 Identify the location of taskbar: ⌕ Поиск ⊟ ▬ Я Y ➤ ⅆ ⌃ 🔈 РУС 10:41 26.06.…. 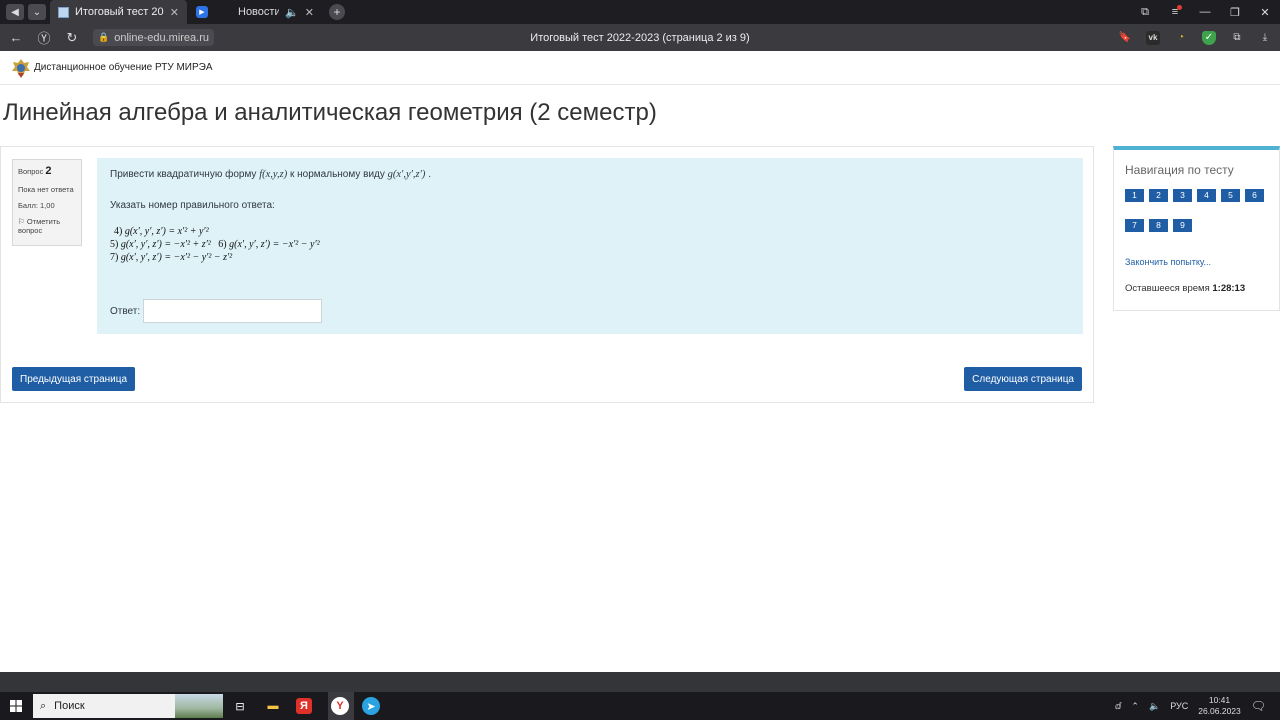
(640, 706).